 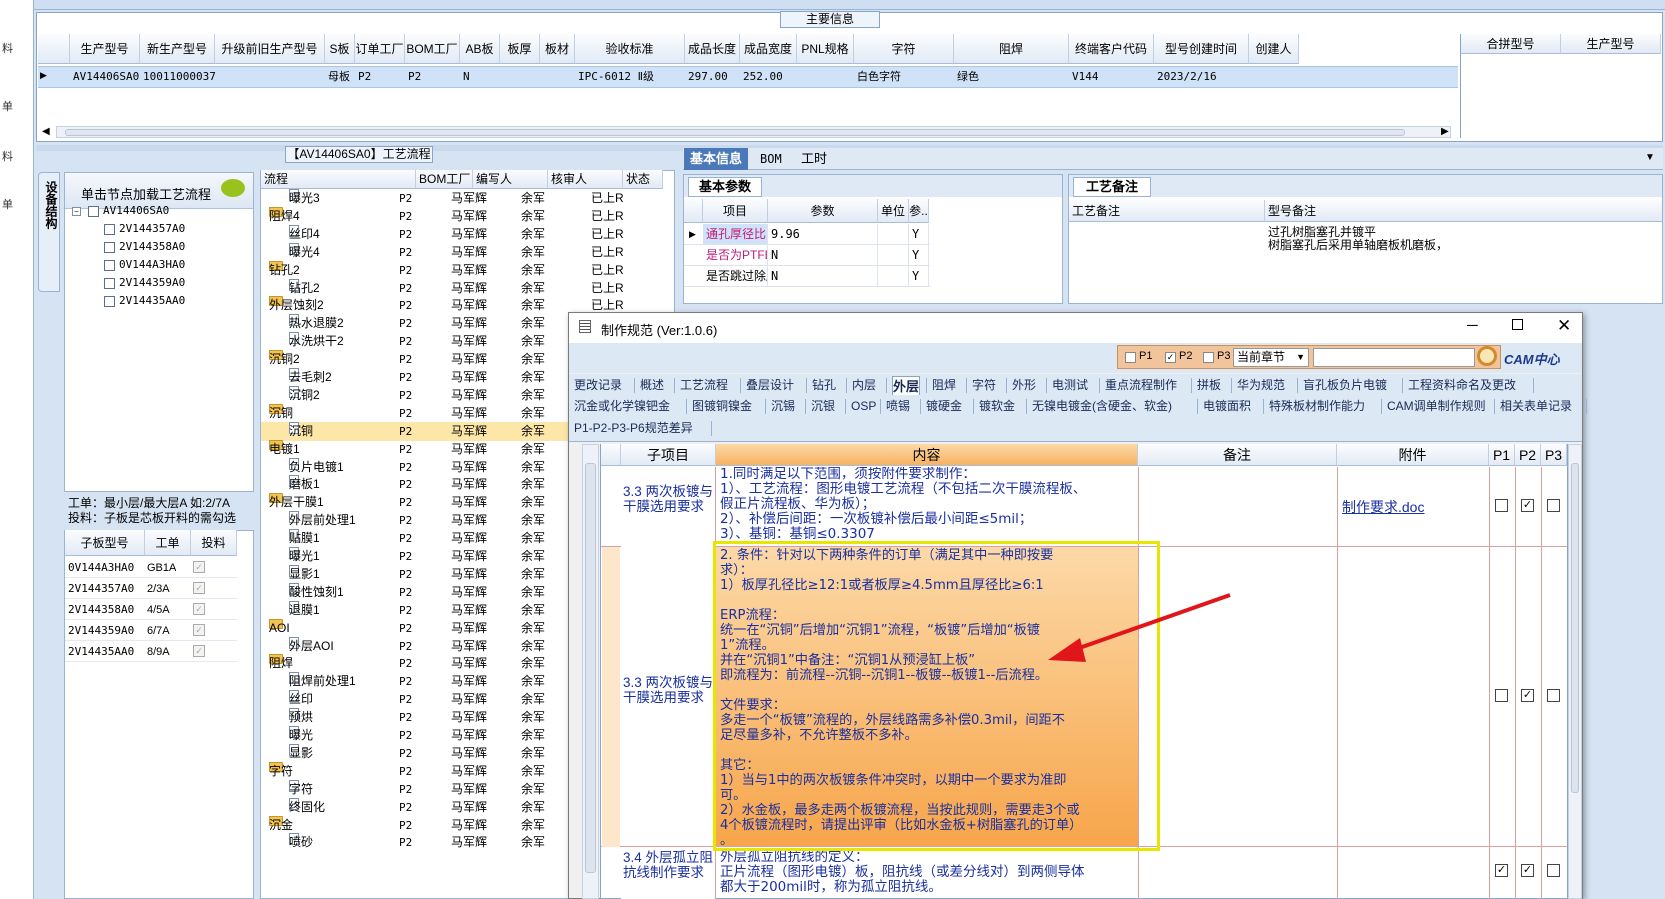 What do you see at coordinates (893, 211) in the screenshot?
I see `basic-grid-header: 单位` at bounding box center [893, 211].